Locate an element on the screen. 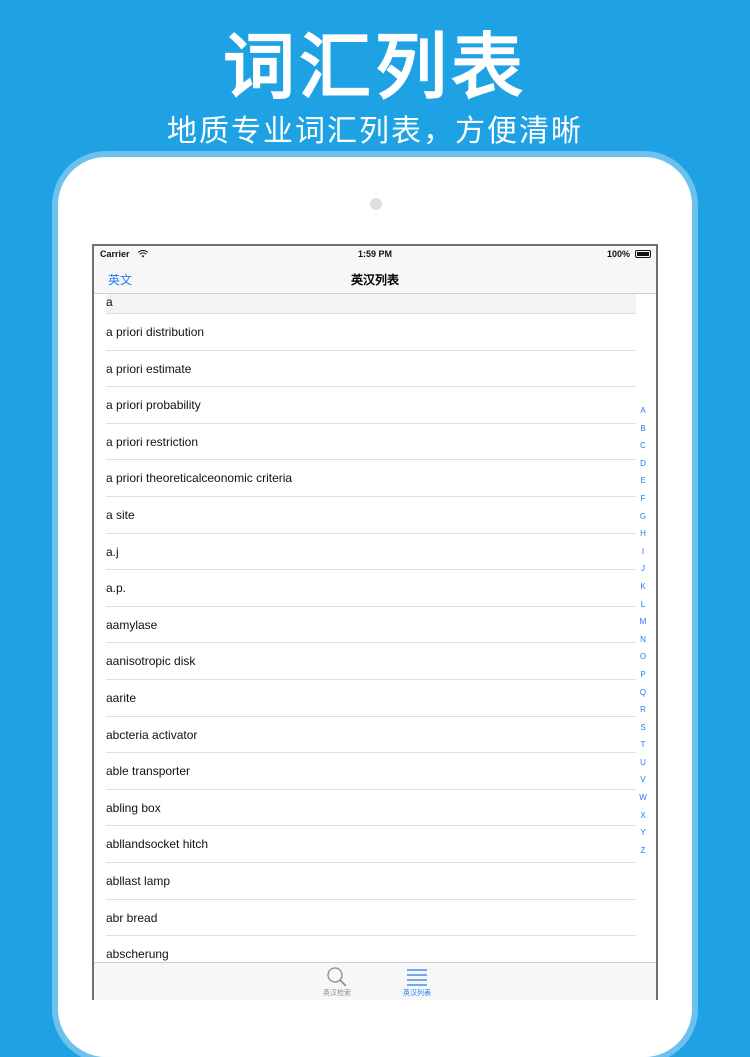 The image size is (750, 1057). list-icon is located at coordinates (417, 977).